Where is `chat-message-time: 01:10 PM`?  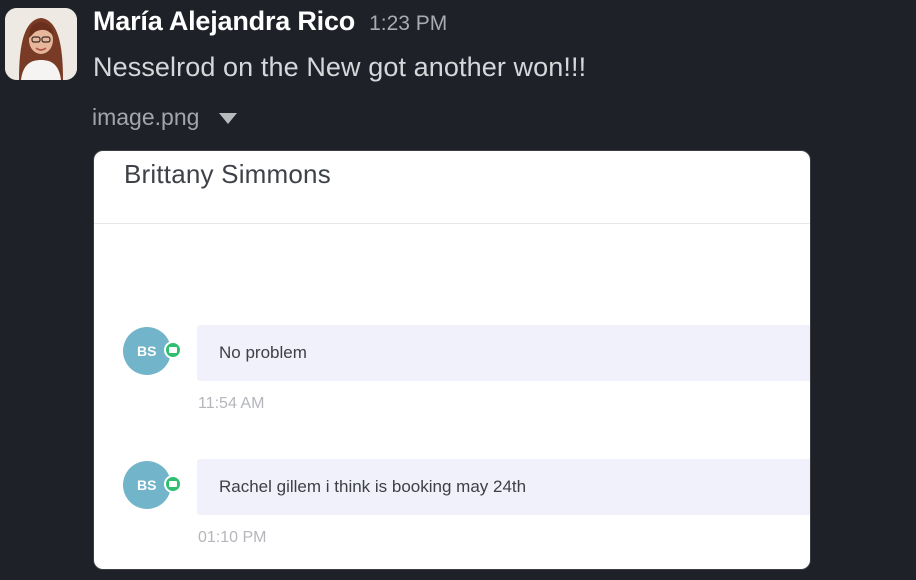 chat-message-time: 01:10 PM is located at coordinates (232, 537).